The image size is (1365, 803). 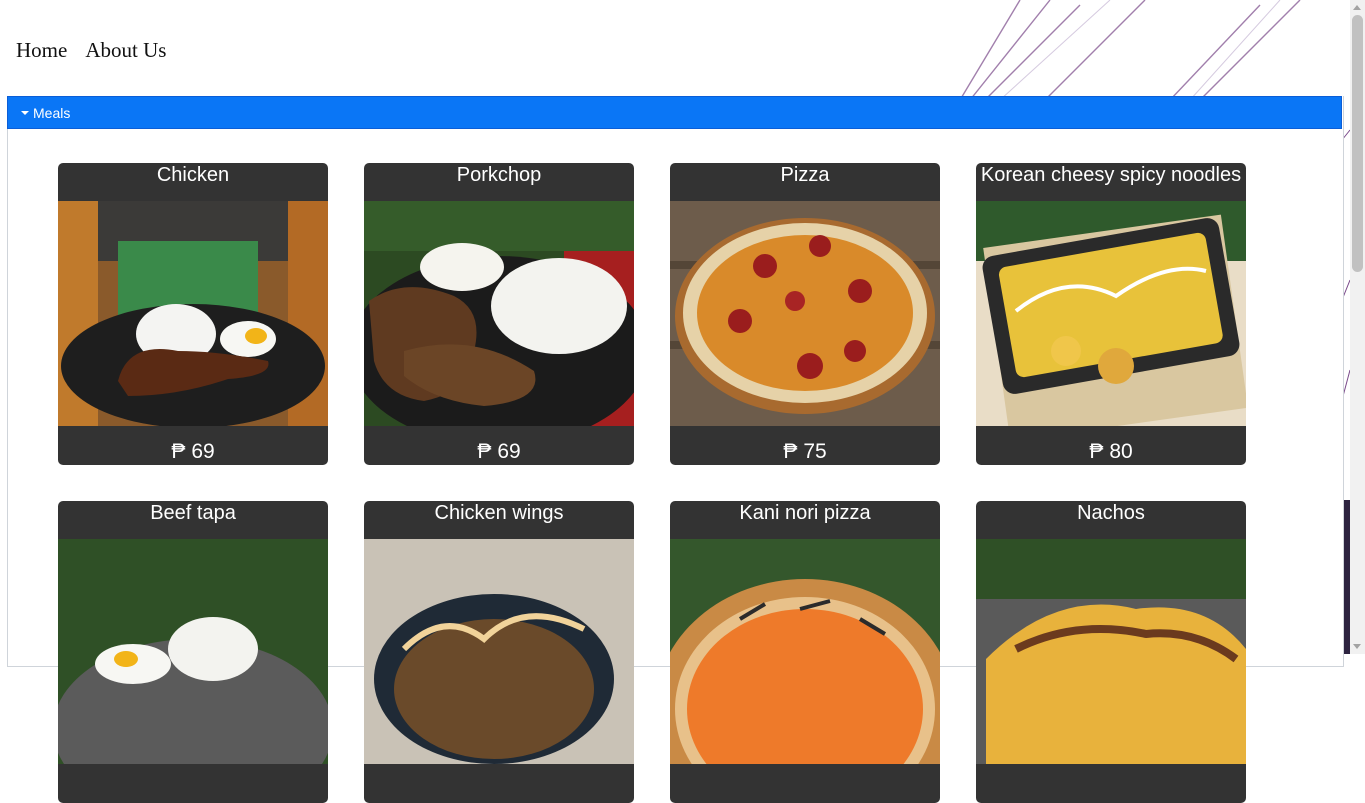 I want to click on meal-card: Korean cheesy spicy noodles ₱ 80, so click(x=1111, y=314).